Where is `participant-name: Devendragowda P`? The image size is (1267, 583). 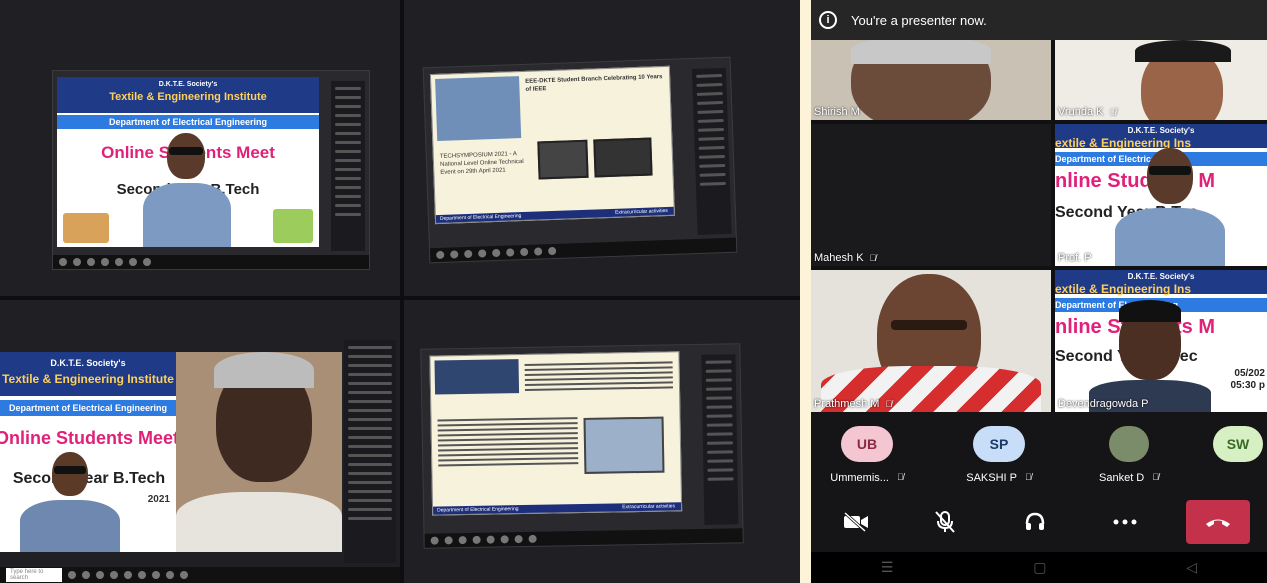
participant-name: Devendragowda P is located at coordinates (1103, 404).